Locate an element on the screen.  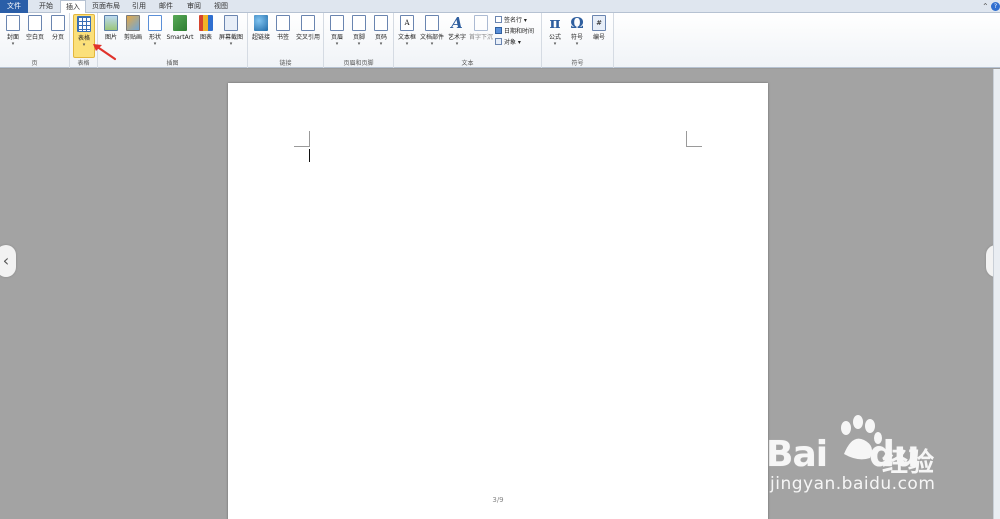
smartart-icon is located at coordinates (180, 23).